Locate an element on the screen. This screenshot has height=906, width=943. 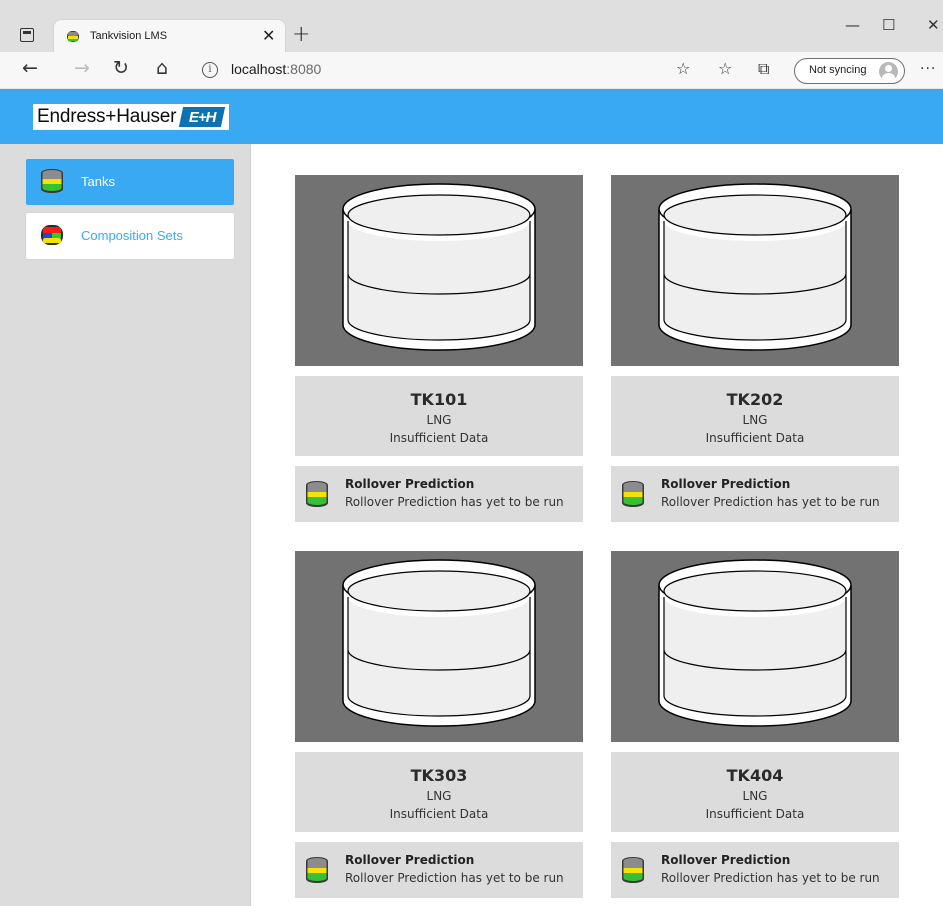
add-favorite-icon: ☆ is located at coordinates (683, 68).